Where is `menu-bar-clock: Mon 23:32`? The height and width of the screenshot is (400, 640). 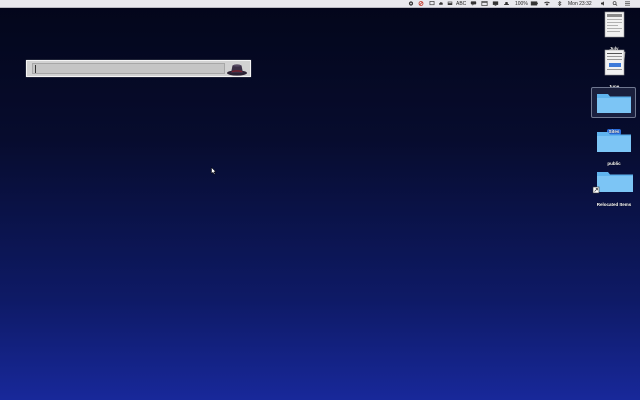 menu-bar-clock: Mon 23:32 is located at coordinates (580, 4).